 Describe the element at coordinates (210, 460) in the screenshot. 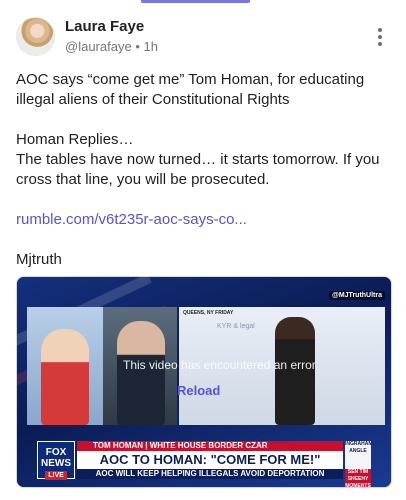

I see `chyron-headline: AOC TO HOMAN: "COME FOR ME!"` at that location.